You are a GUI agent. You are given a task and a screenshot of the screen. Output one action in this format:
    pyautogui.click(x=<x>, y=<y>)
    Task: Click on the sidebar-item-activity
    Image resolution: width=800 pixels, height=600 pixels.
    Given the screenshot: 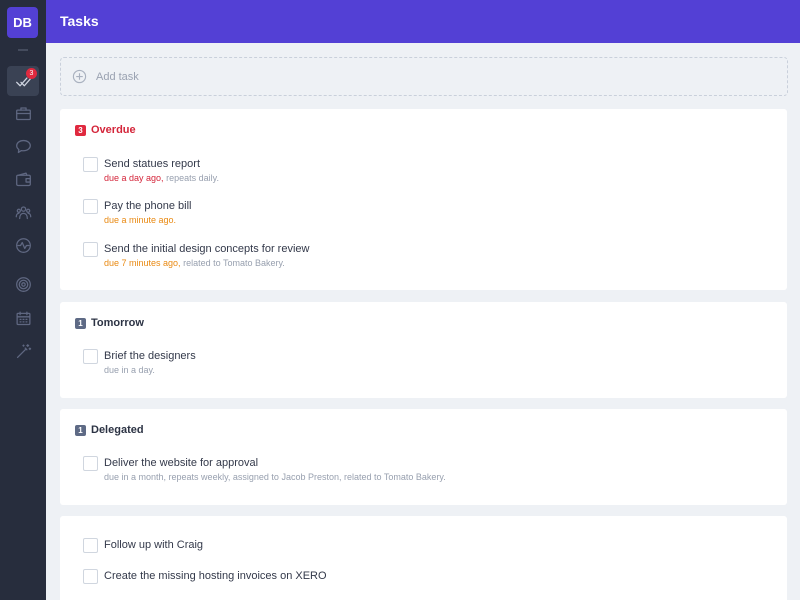 What is the action you would take?
    pyautogui.click(x=23, y=245)
    